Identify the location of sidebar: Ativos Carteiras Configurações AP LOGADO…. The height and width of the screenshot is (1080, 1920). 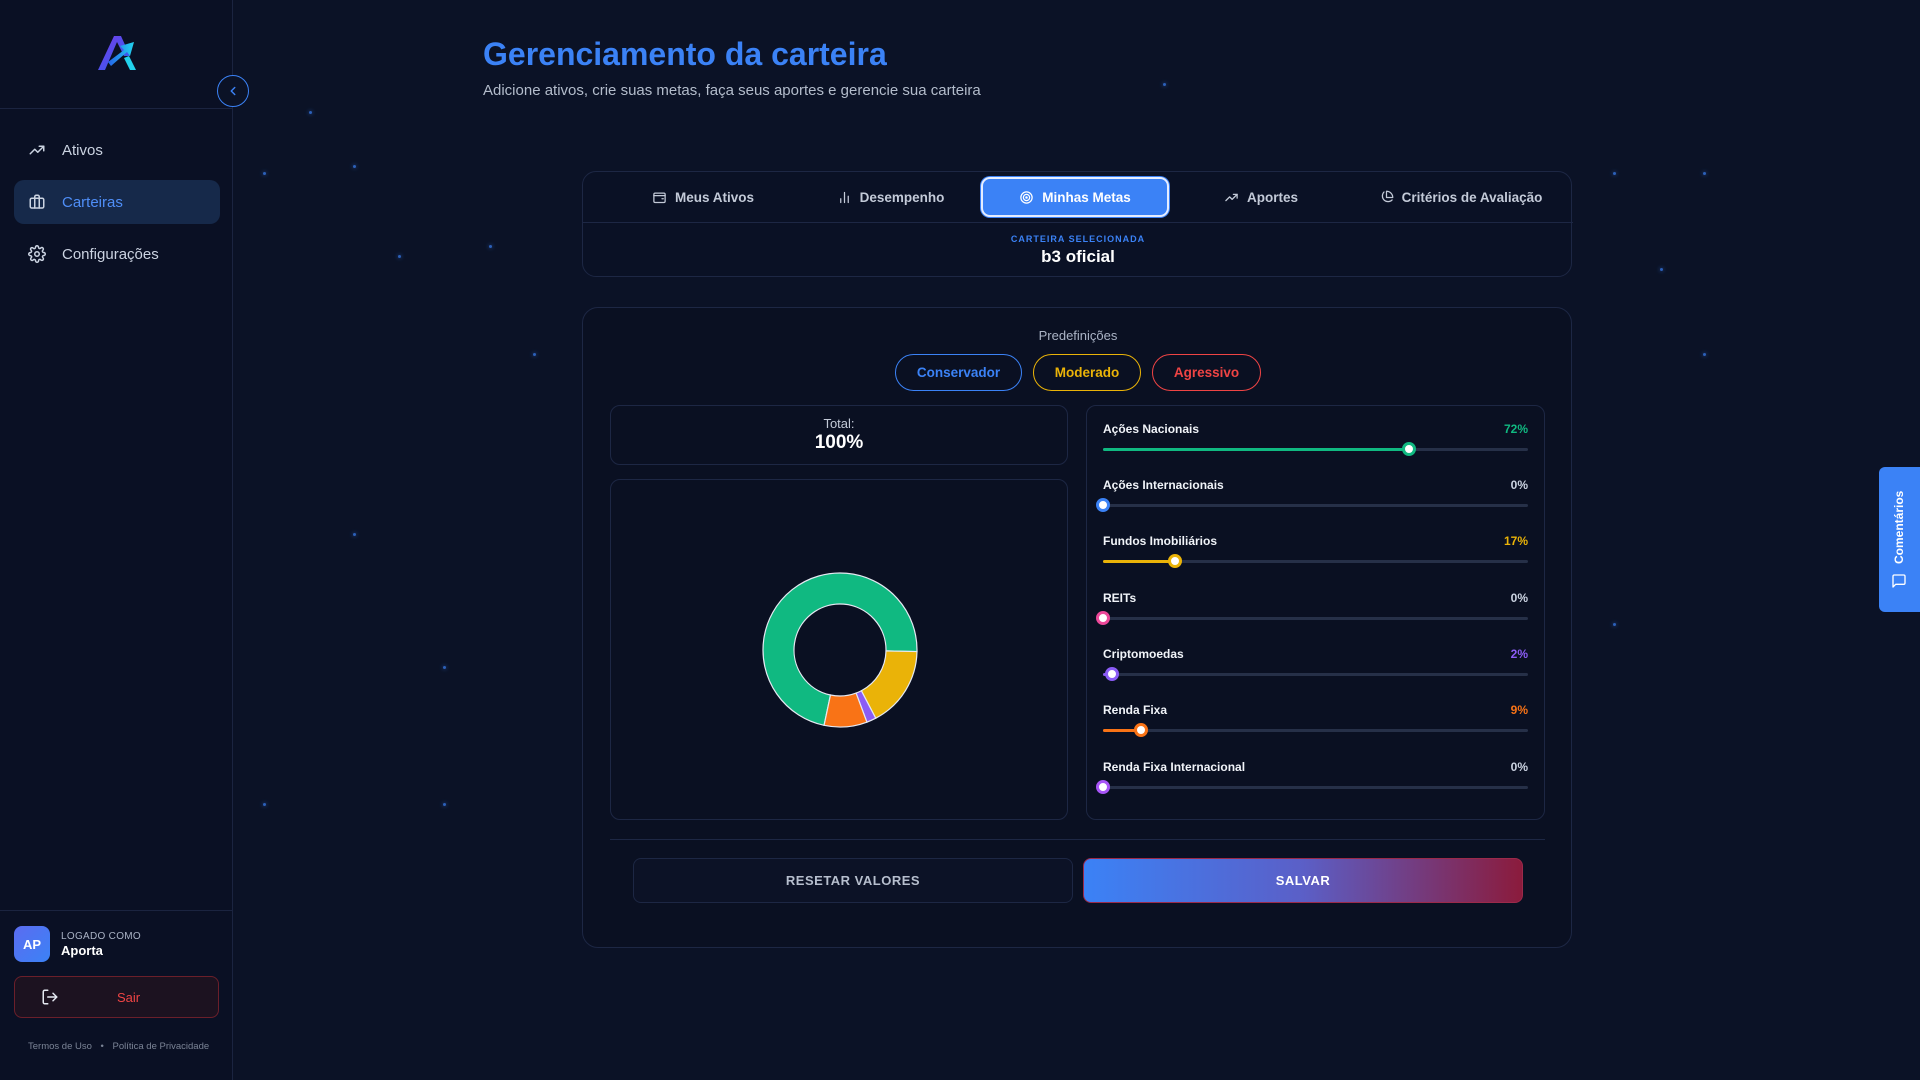
(116, 540).